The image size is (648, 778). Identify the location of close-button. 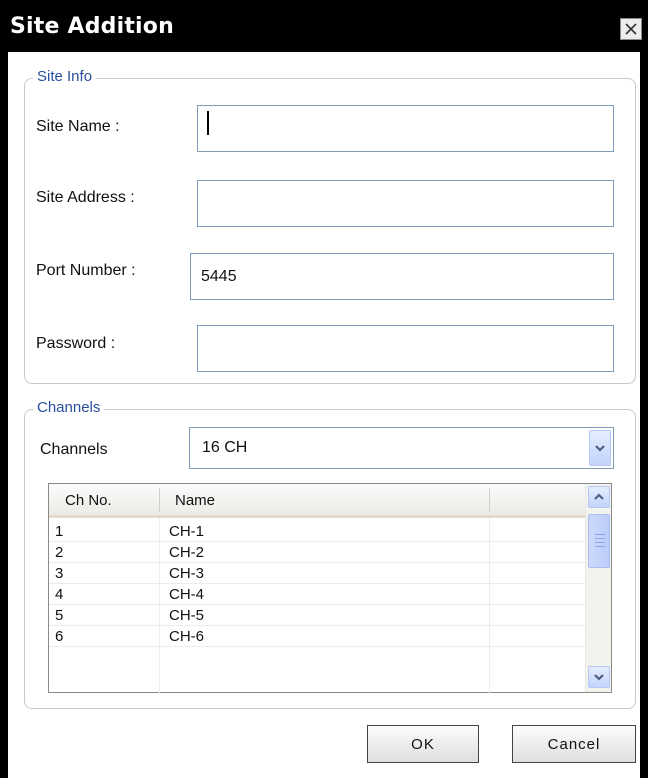
(631, 29).